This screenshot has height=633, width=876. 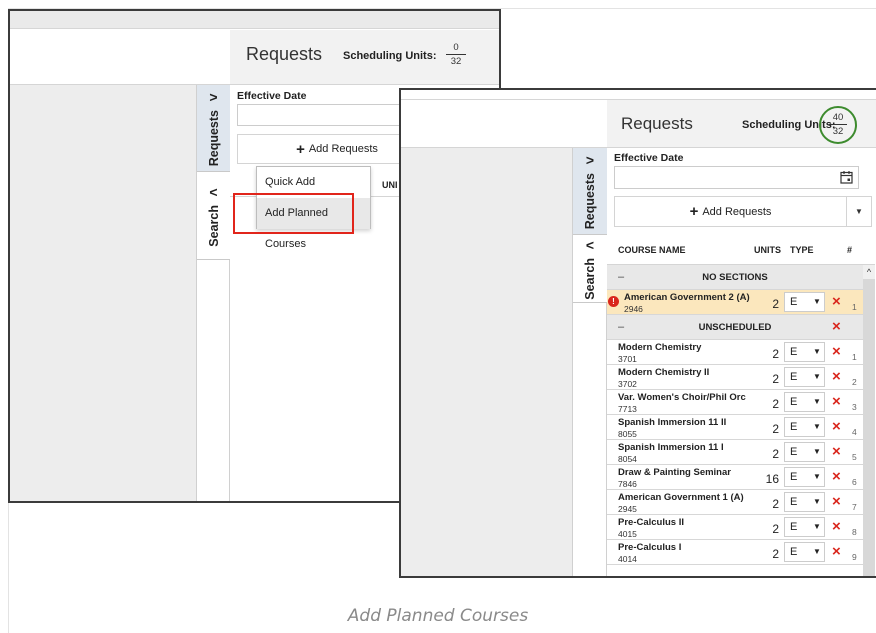 I want to click on column-course-name: COURSE NAME, so click(x=652, y=250).